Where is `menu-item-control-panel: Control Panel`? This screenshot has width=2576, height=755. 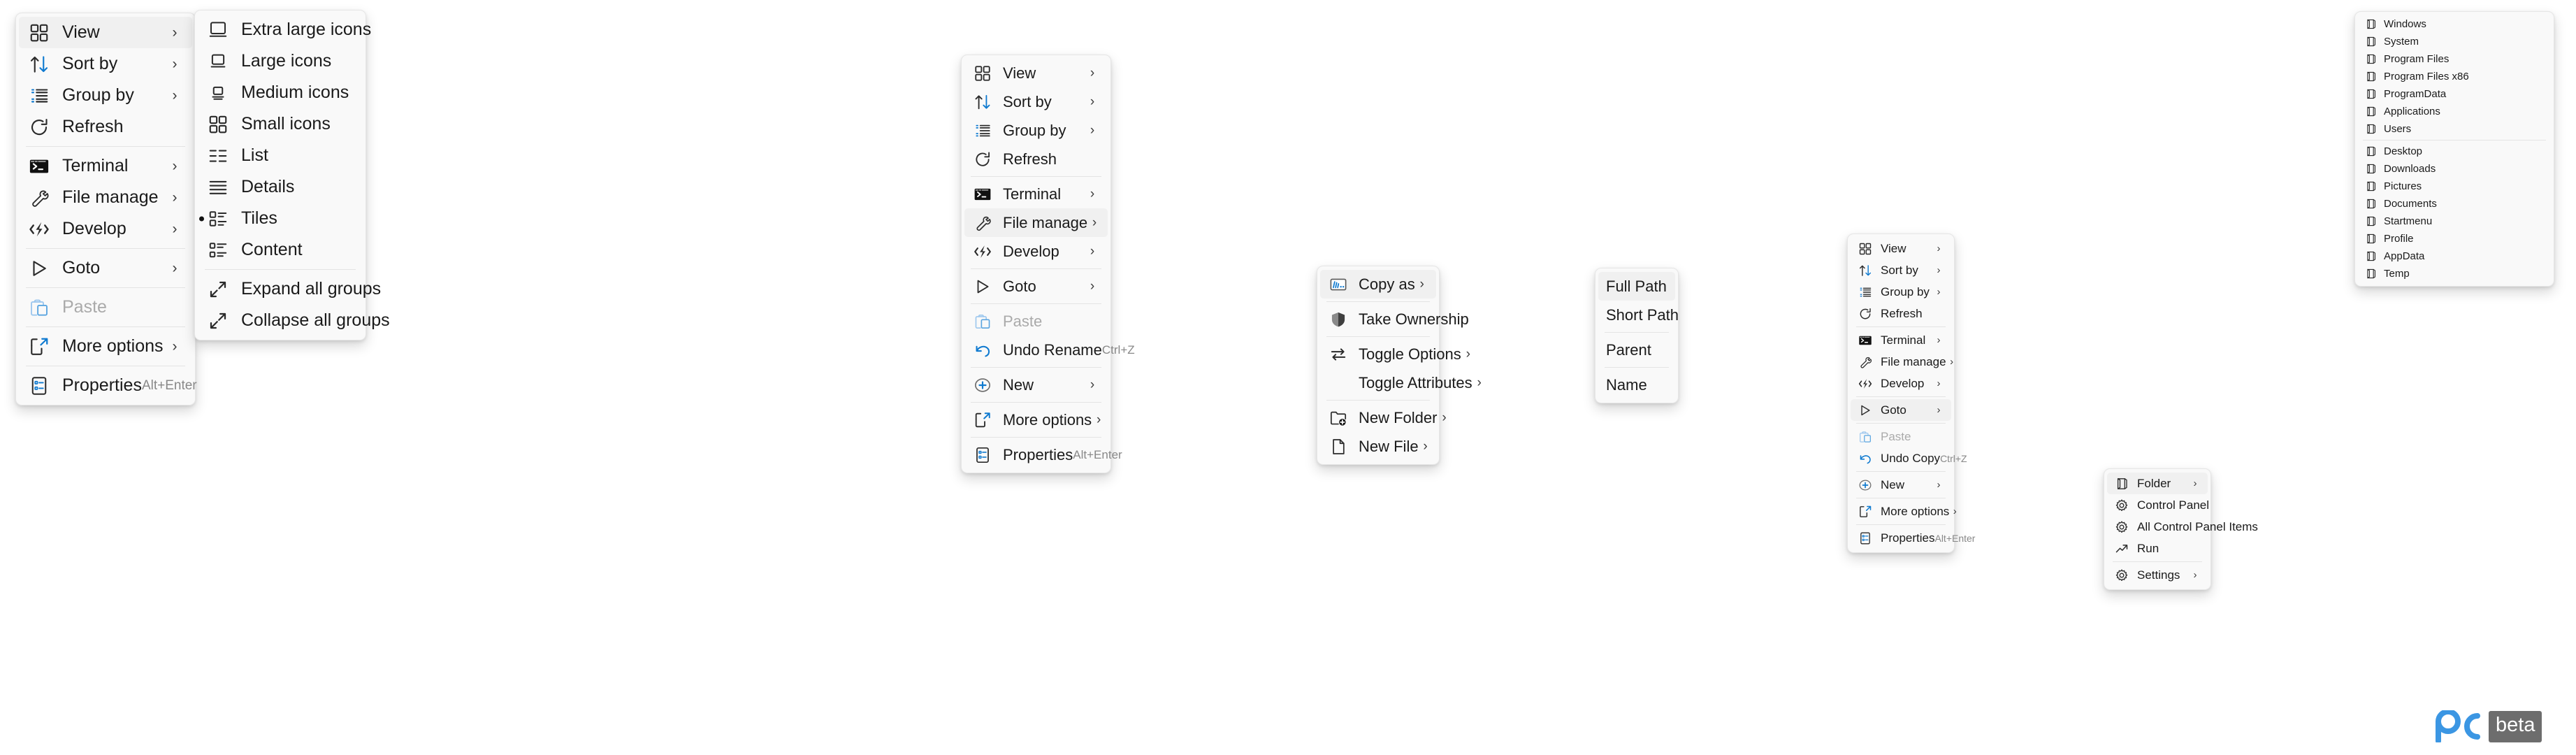 menu-item-control-panel: Control Panel is located at coordinates (2158, 505).